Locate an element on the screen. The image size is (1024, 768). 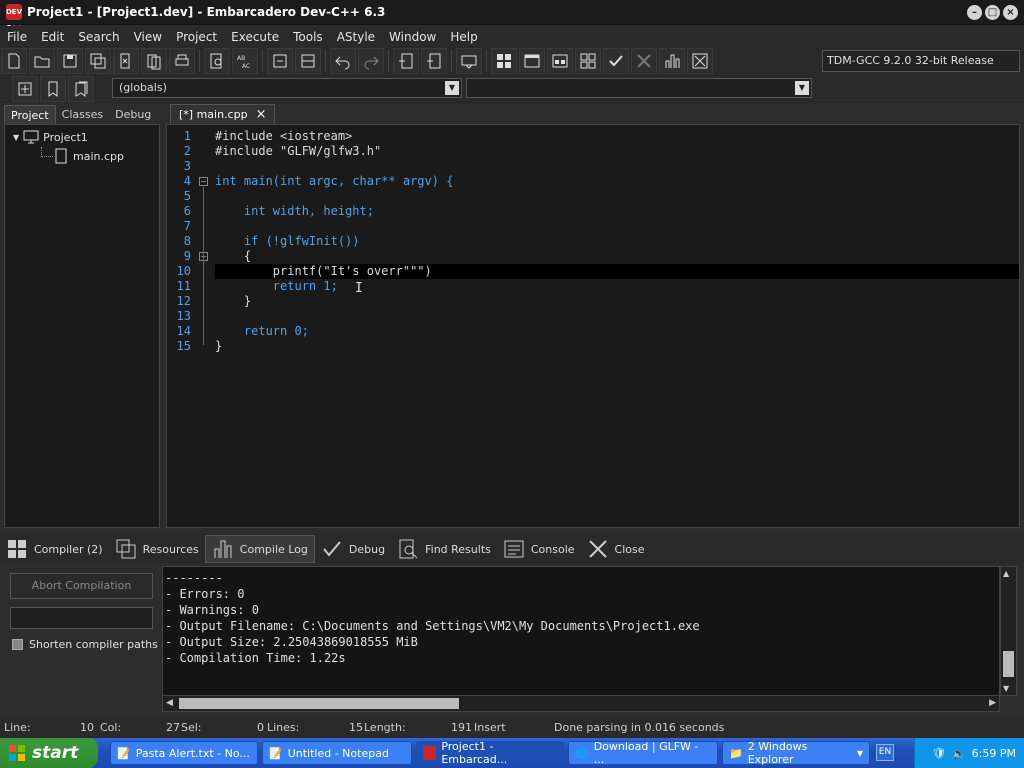
line-number: 11 is located at coordinates (183, 286).